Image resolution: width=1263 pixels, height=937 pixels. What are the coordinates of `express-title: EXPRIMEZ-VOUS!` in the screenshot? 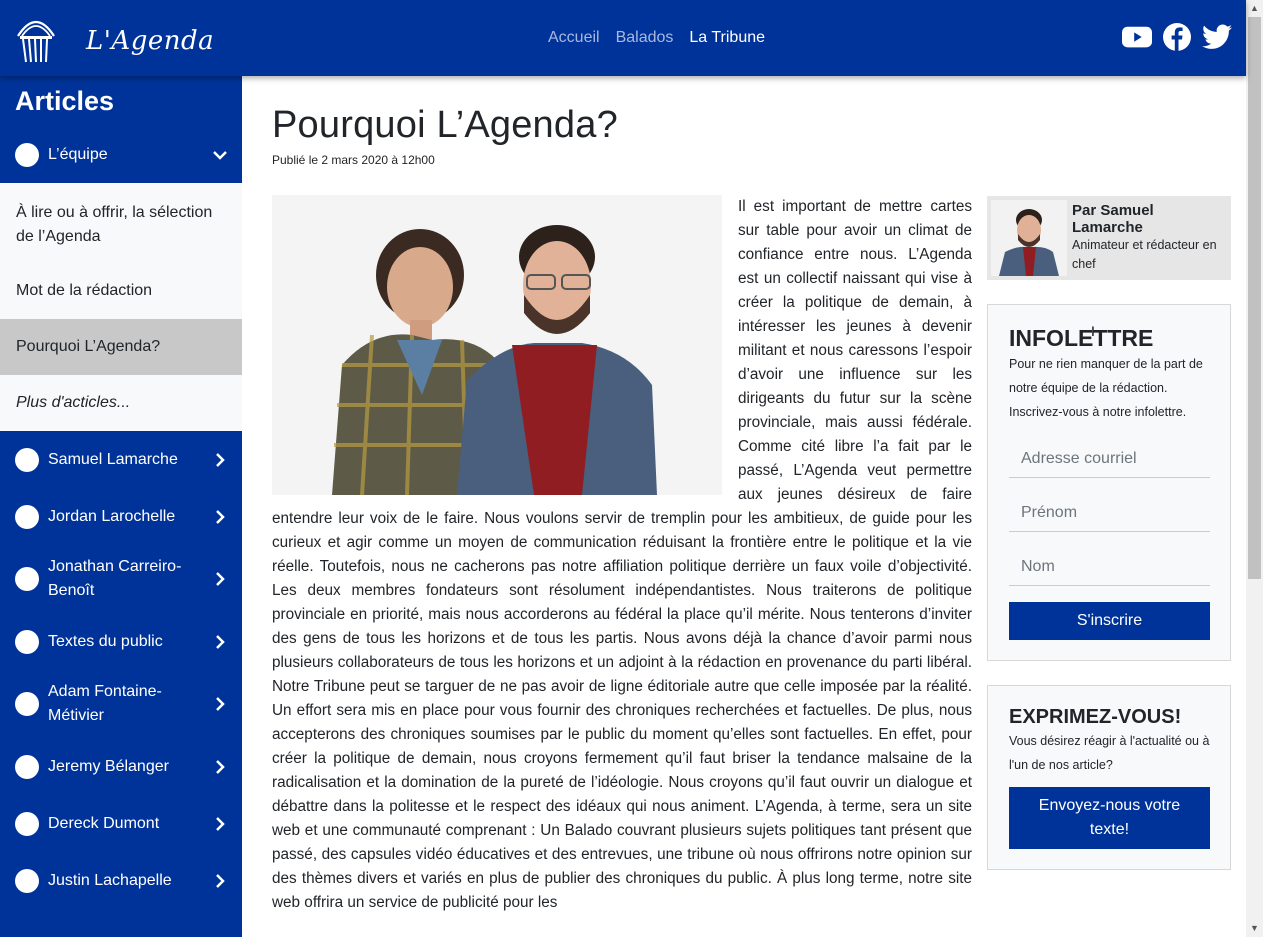 It's located at (1095, 717).